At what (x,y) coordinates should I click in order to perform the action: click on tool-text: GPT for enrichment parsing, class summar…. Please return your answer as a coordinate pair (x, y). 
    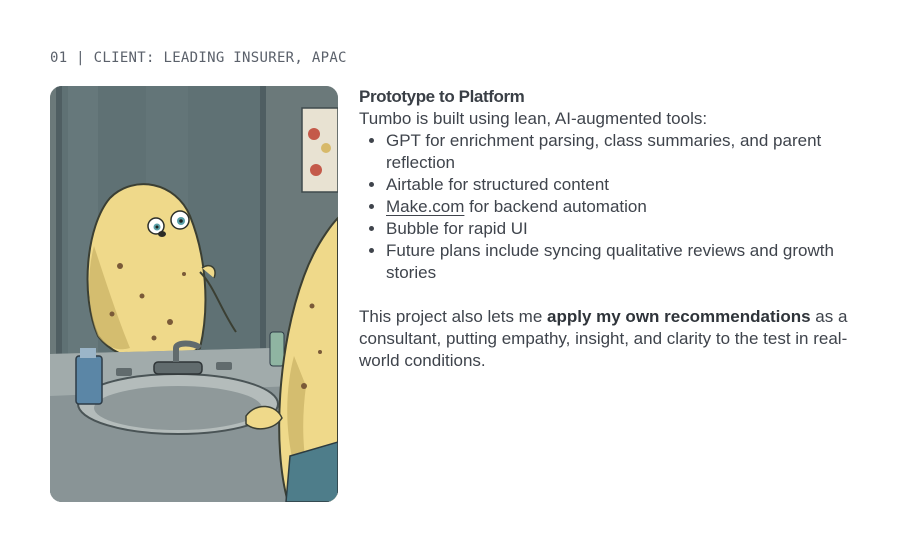
    Looking at the image, I should click on (604, 151).